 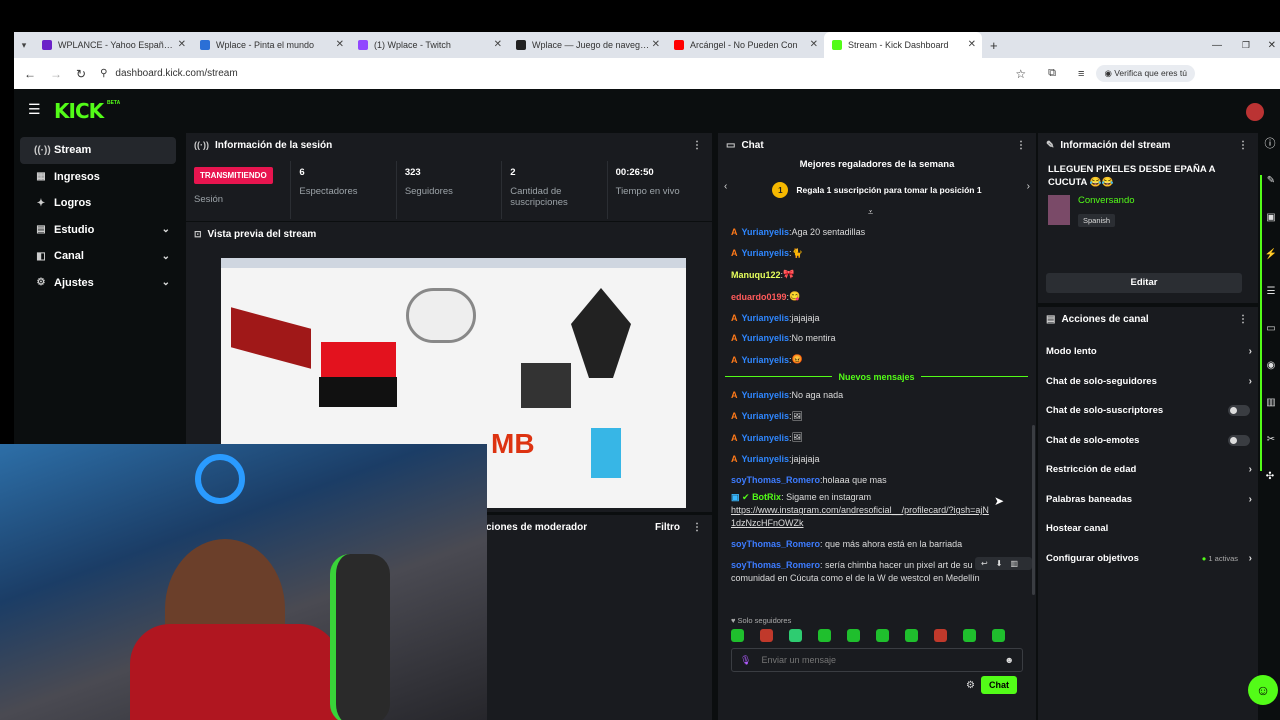 What do you see at coordinates (1270, 486) in the screenshot?
I see `apps-icon: ✣` at bounding box center [1270, 486].